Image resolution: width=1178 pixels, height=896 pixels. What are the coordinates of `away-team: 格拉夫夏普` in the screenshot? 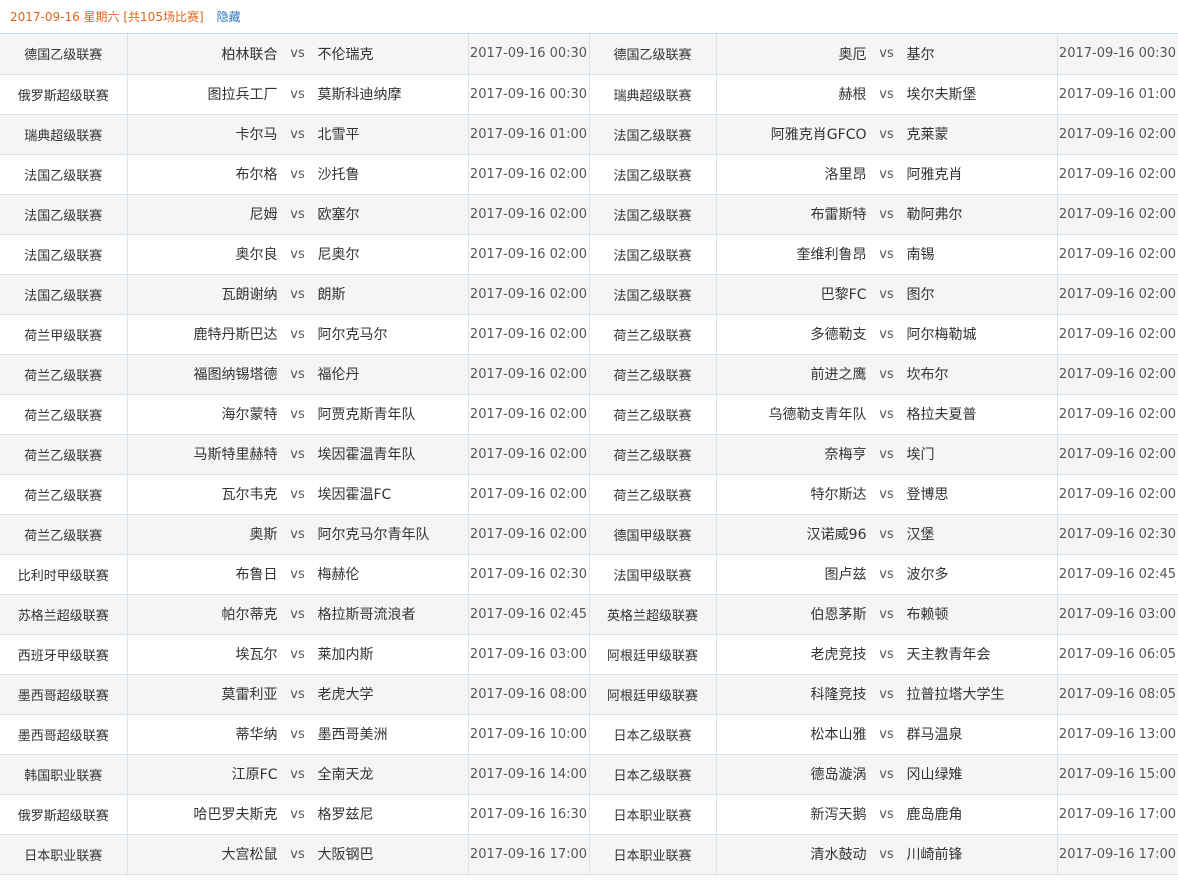 It's located at (982, 414).